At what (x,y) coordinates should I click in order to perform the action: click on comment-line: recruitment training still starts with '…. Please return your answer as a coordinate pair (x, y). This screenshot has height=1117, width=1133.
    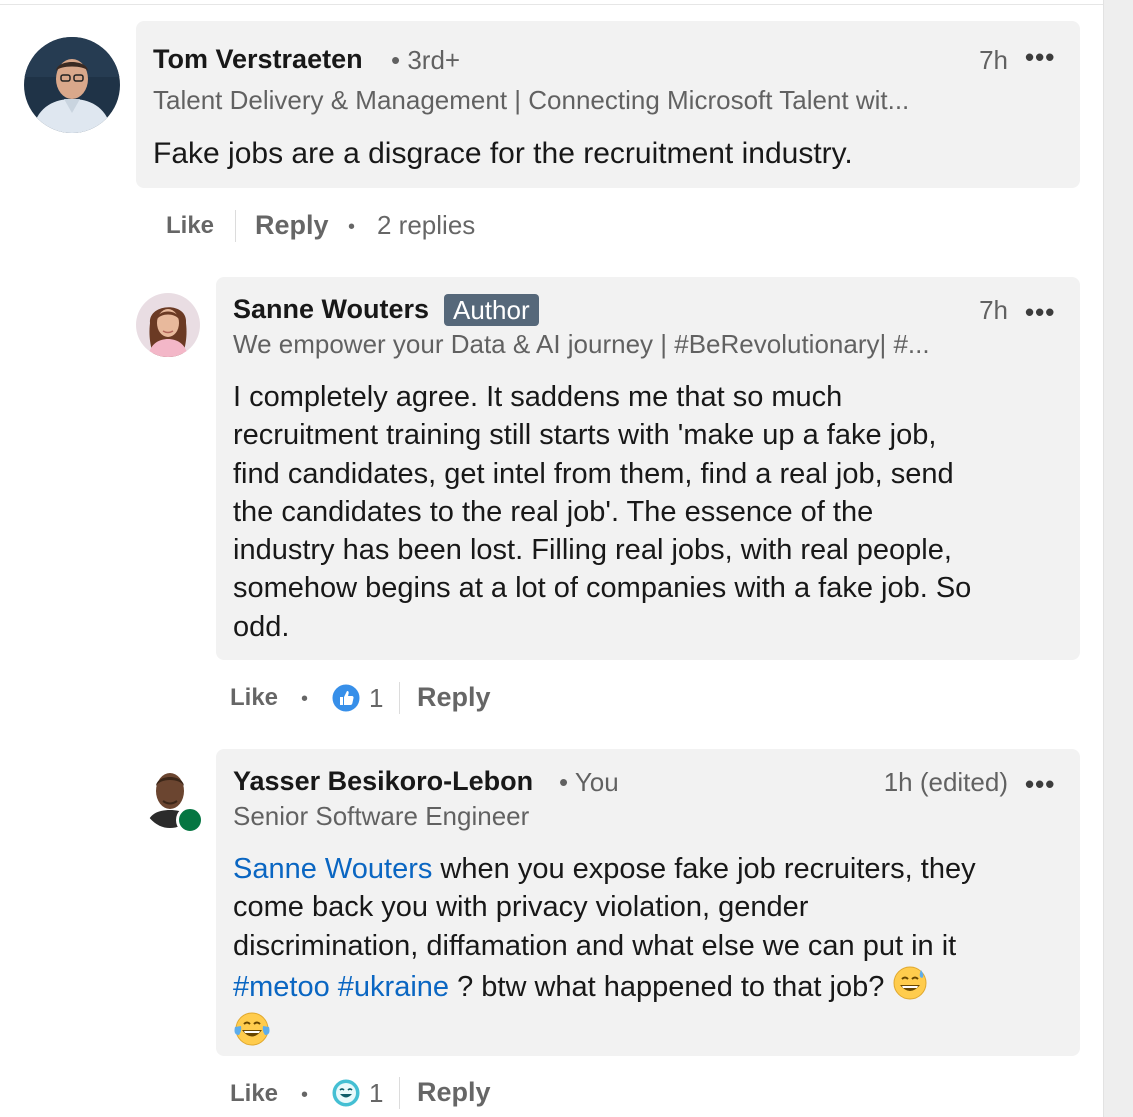
    Looking at the image, I should click on (585, 435).